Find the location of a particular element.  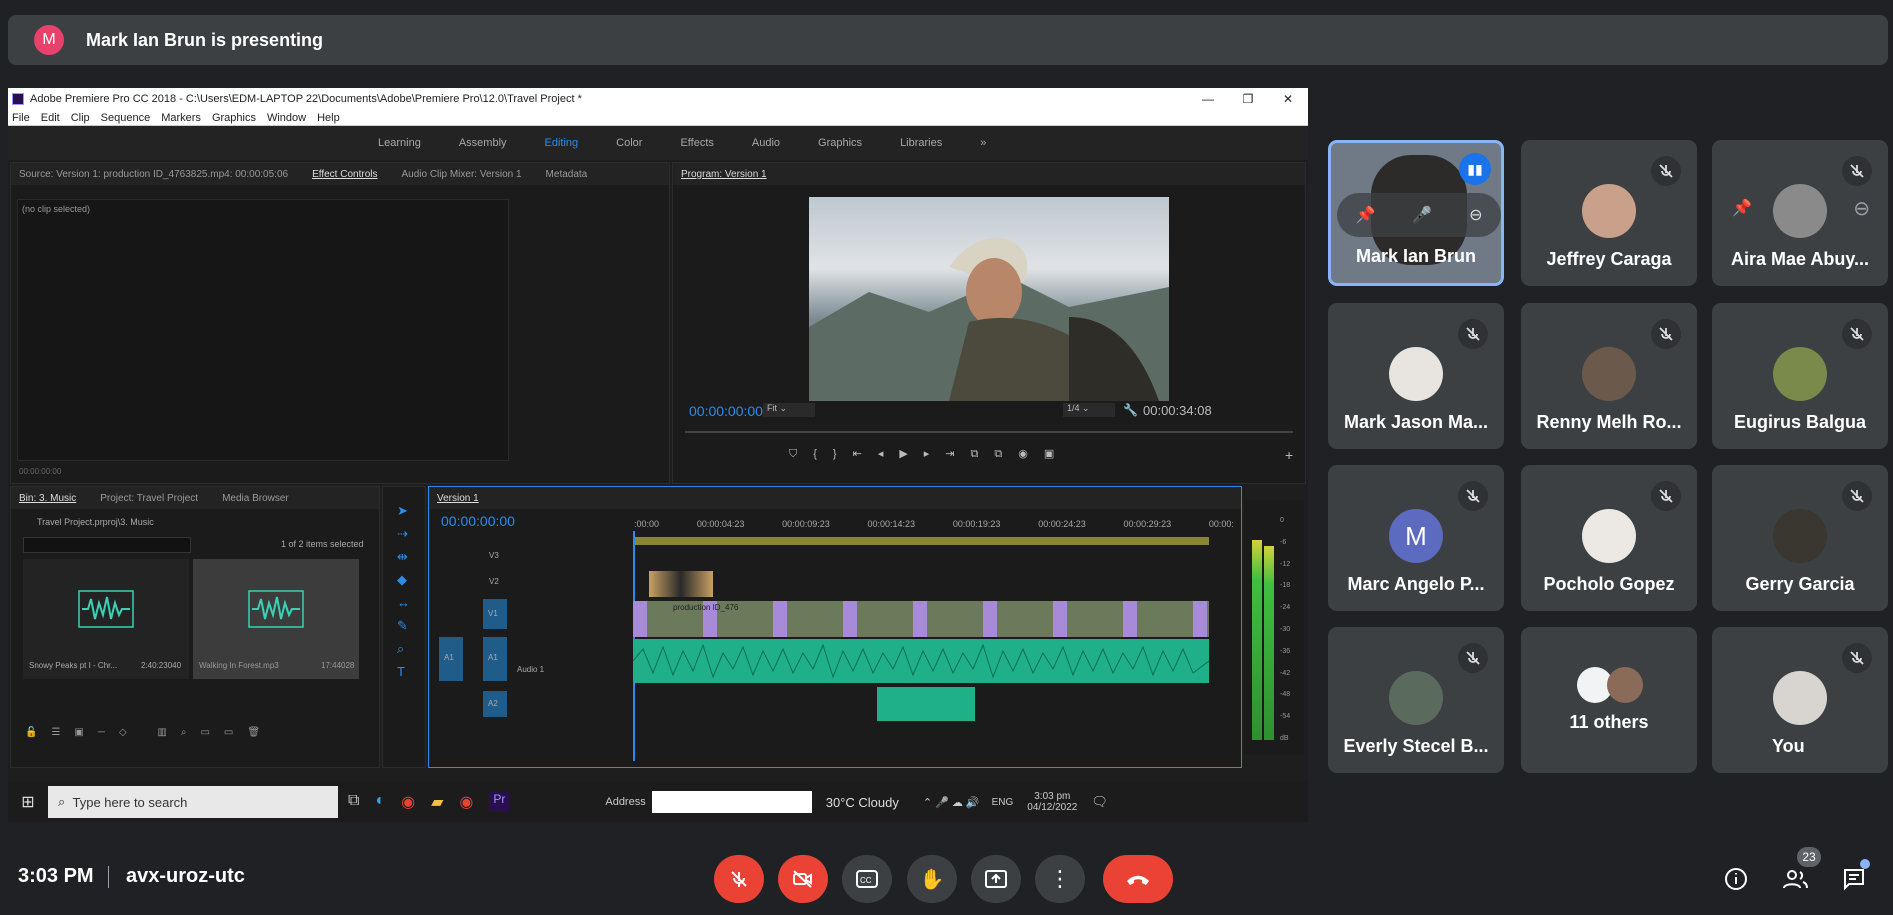

hand-icon: ✋ is located at coordinates (932, 879).